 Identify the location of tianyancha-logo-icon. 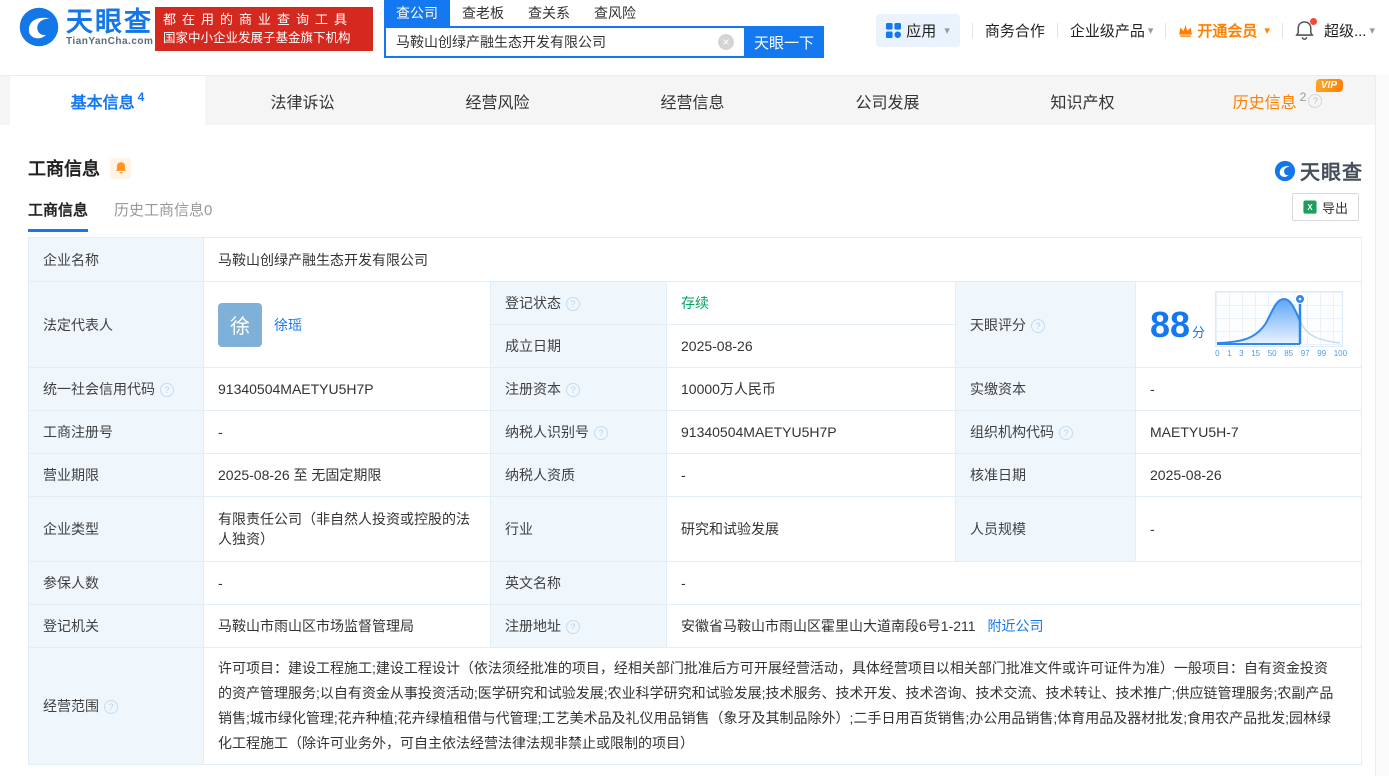
(1285, 170).